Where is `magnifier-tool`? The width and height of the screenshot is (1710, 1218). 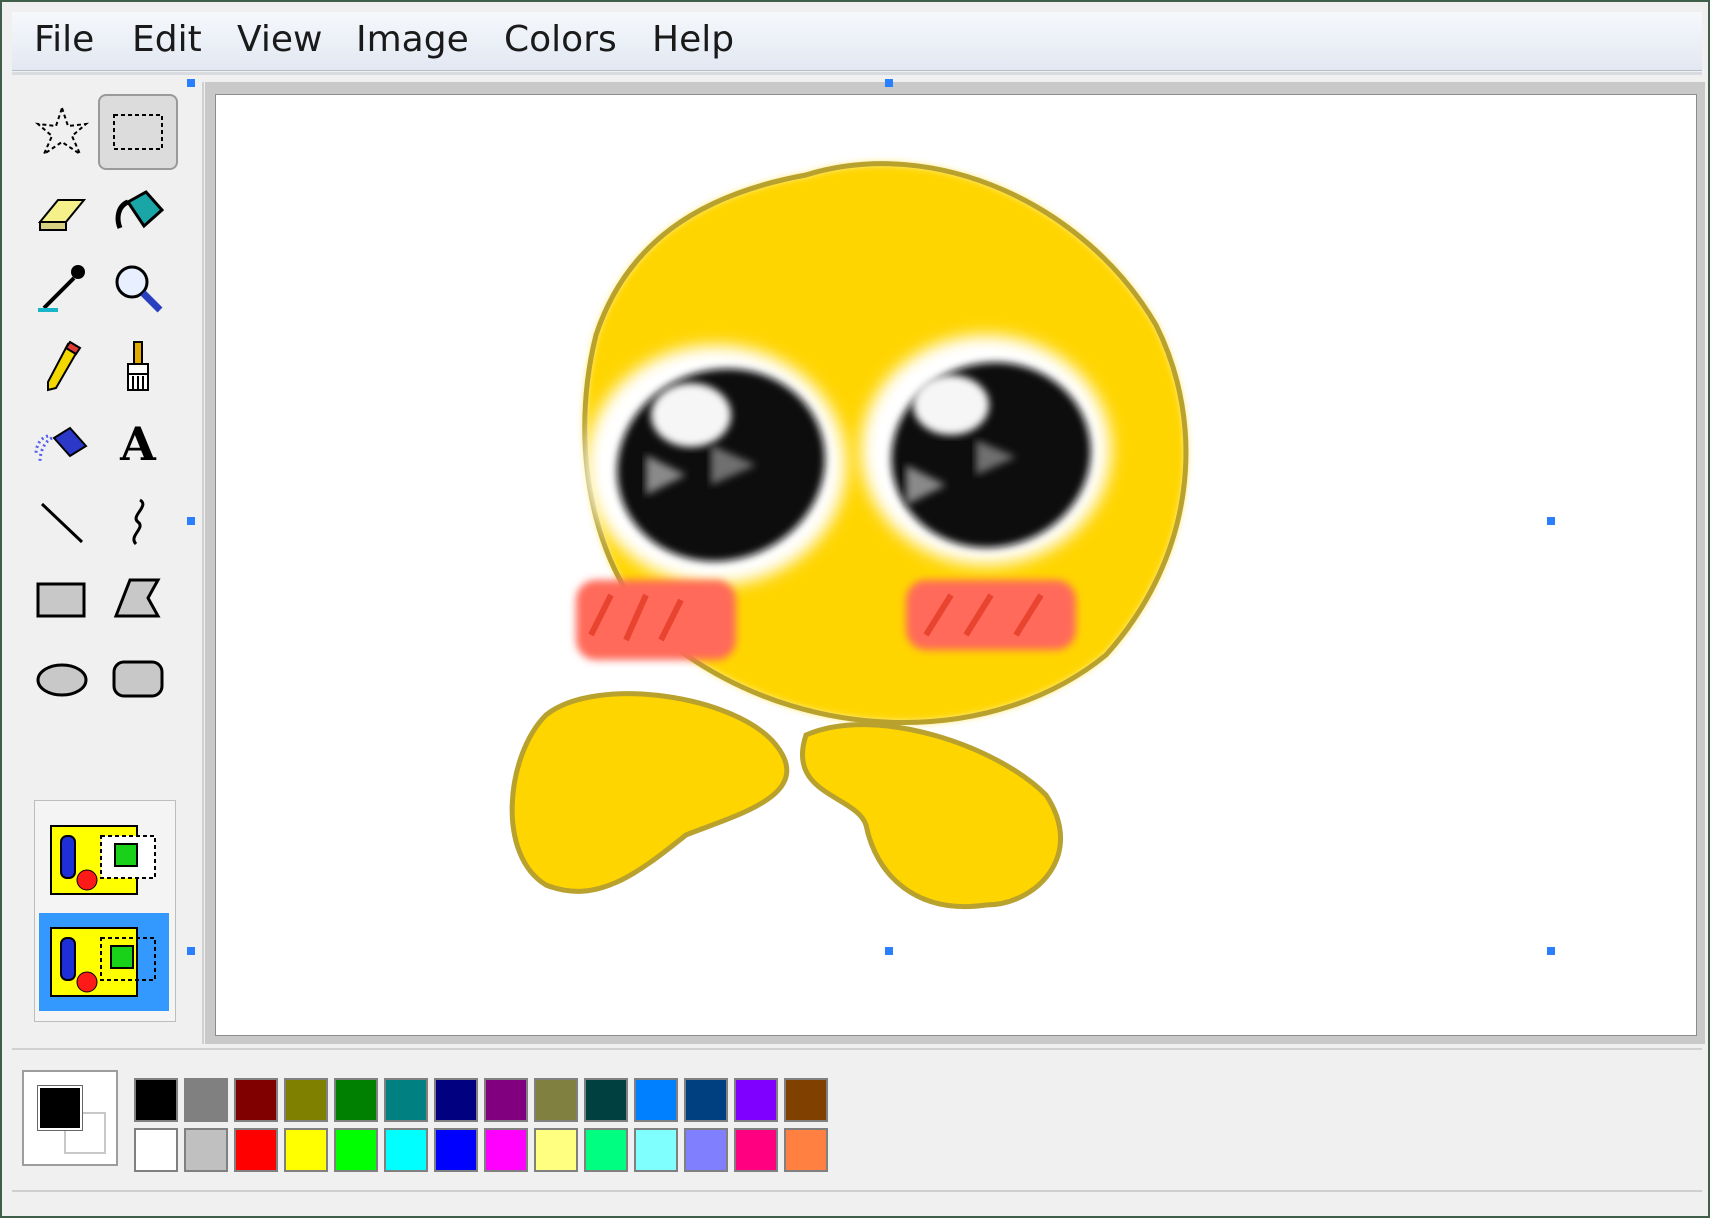 magnifier-tool is located at coordinates (138, 288).